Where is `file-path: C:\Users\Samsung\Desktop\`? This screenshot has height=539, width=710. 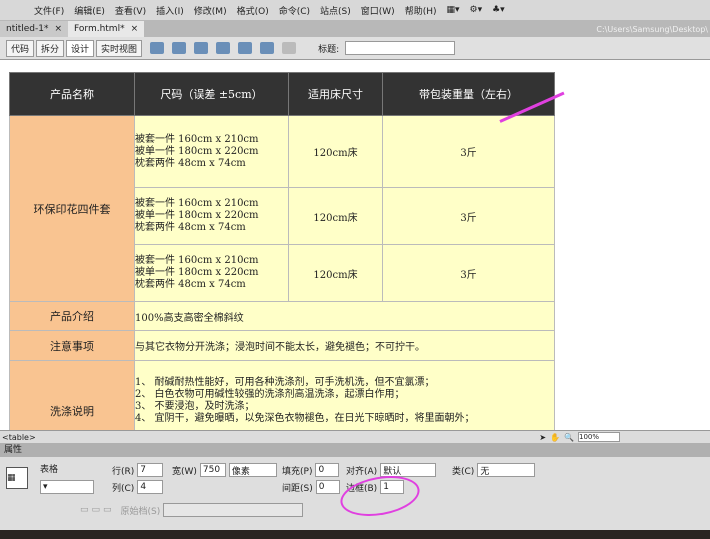
file-path: C:\Users\Samsung\Desktop\ is located at coordinates (652, 29).